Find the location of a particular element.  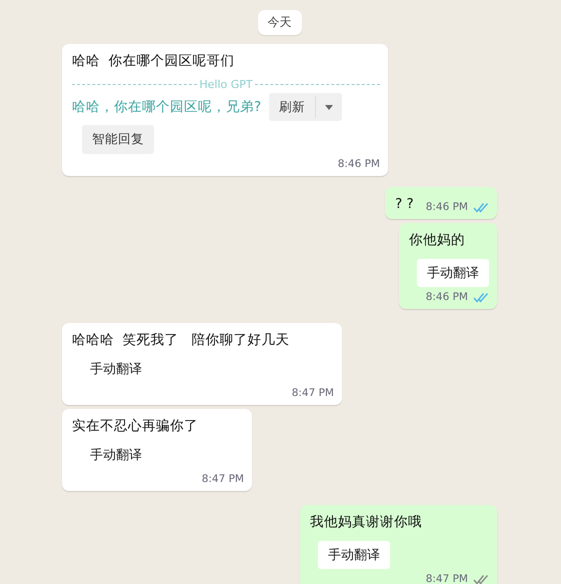

message-text: 你他妈的 is located at coordinates (437, 240).